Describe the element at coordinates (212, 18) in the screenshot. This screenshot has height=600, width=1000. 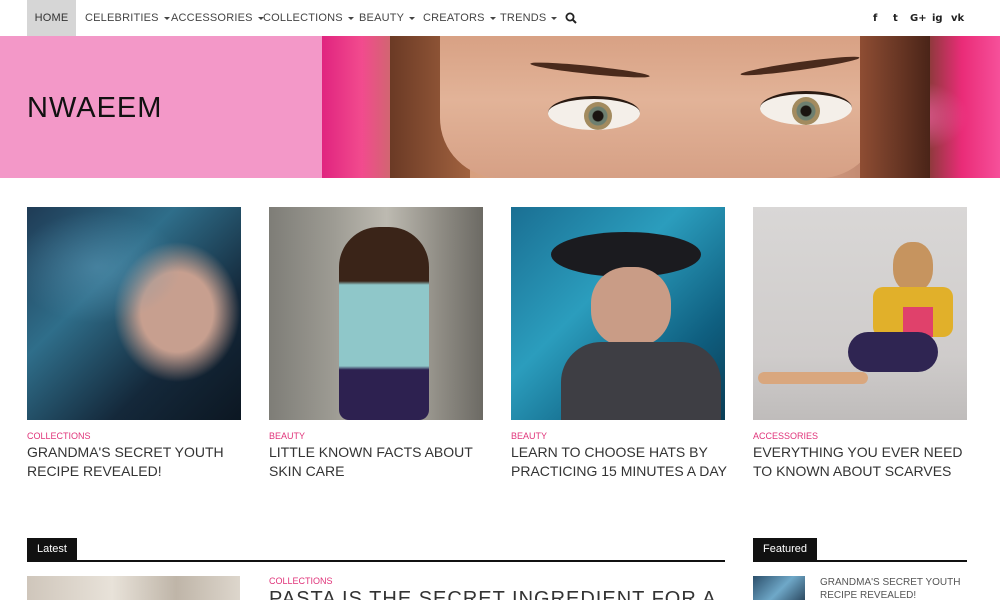
I see `nav-label: ACCESSORIES` at that location.